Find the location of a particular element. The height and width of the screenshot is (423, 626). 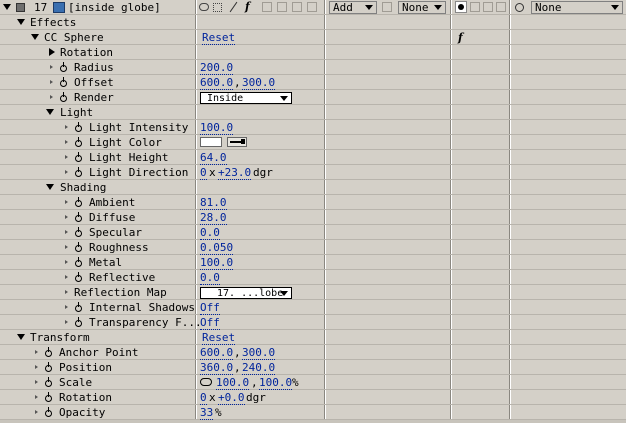

property-row-scale: Scale 100.0 , 100.0 % is located at coordinates (313, 382).